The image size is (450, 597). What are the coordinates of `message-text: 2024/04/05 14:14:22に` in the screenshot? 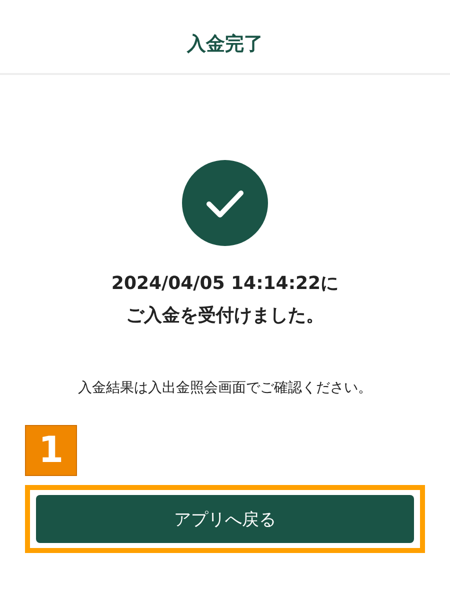 It's located at (225, 283).